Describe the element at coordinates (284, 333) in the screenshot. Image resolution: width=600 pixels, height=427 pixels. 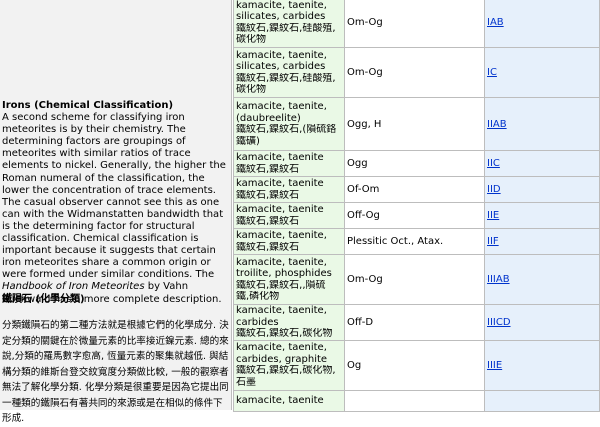
I see `mineralogy-line: 鐵紋石,鎳紋石,碳化物` at that location.